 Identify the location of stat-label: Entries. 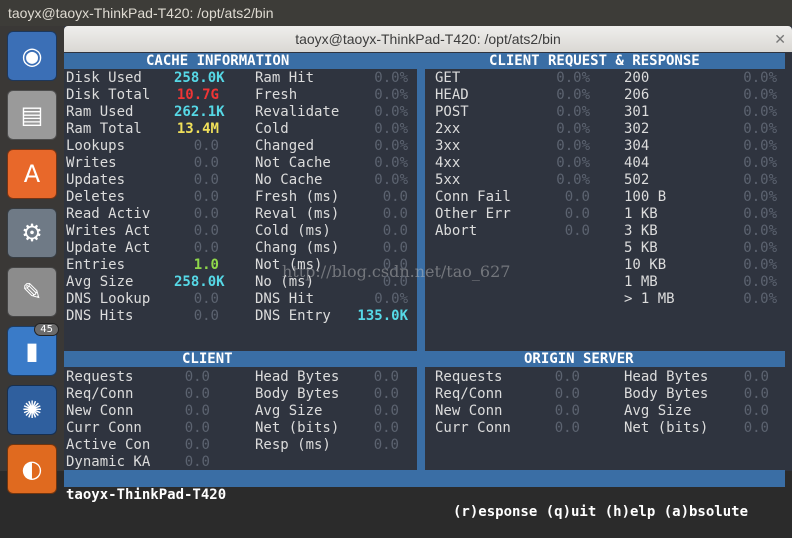
(96, 265).